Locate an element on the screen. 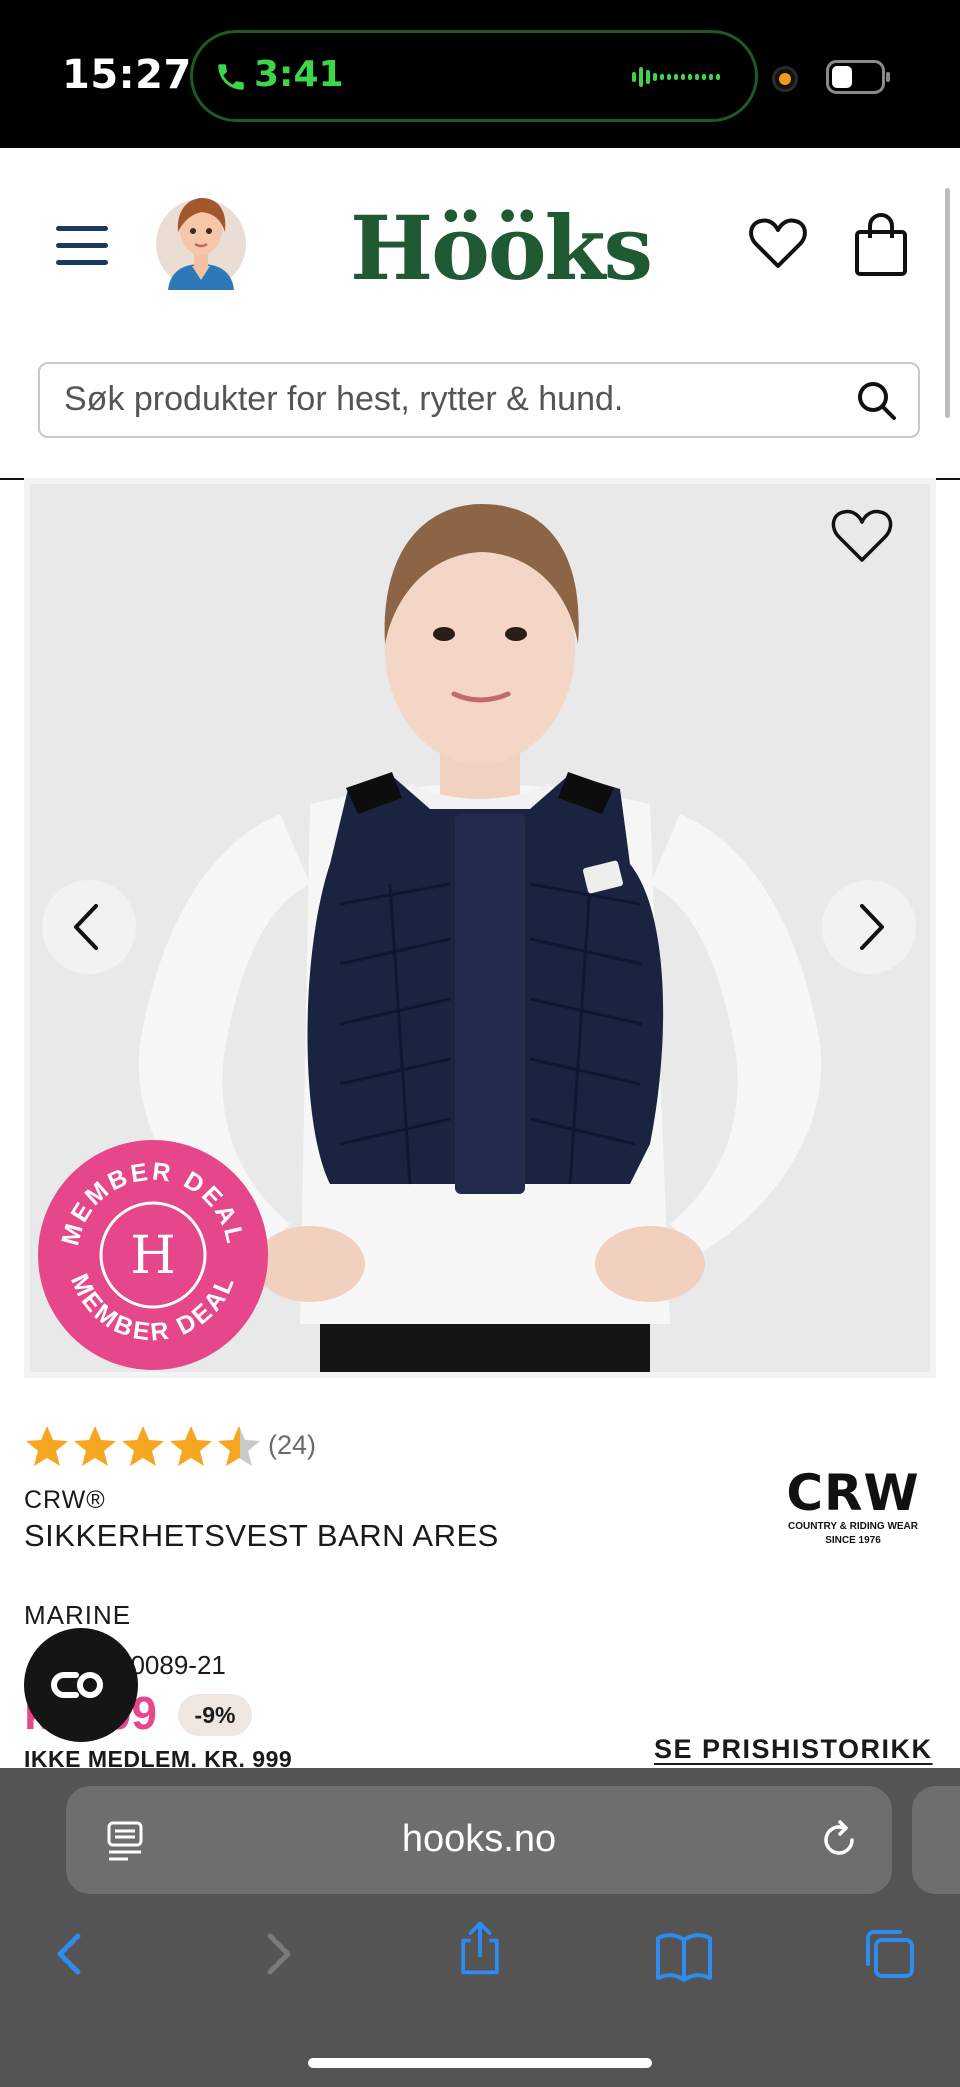 This screenshot has height=2087, width=960. brand-logo-since: SINCE 1976 is located at coordinates (853, 1540).